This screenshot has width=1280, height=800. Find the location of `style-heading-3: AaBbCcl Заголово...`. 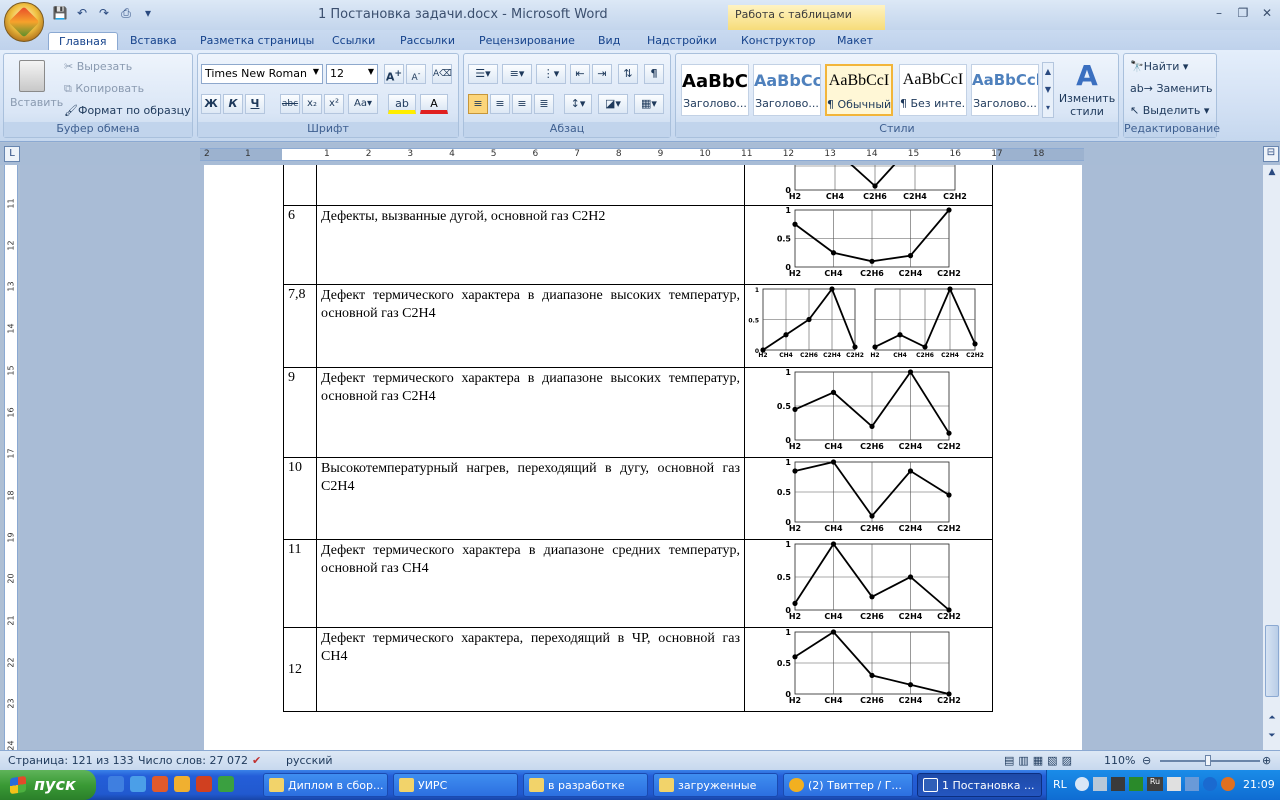

style-heading-3: AaBbCcl Заголово... is located at coordinates (1005, 90).